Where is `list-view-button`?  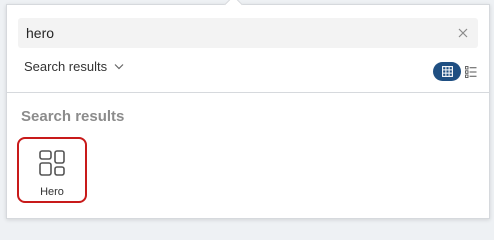
list-view-button is located at coordinates (471, 71).